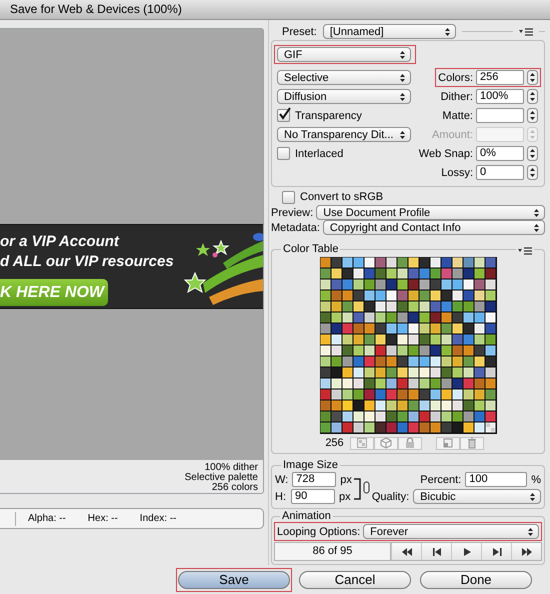  I want to click on new-swatch-icon, so click(448, 443).